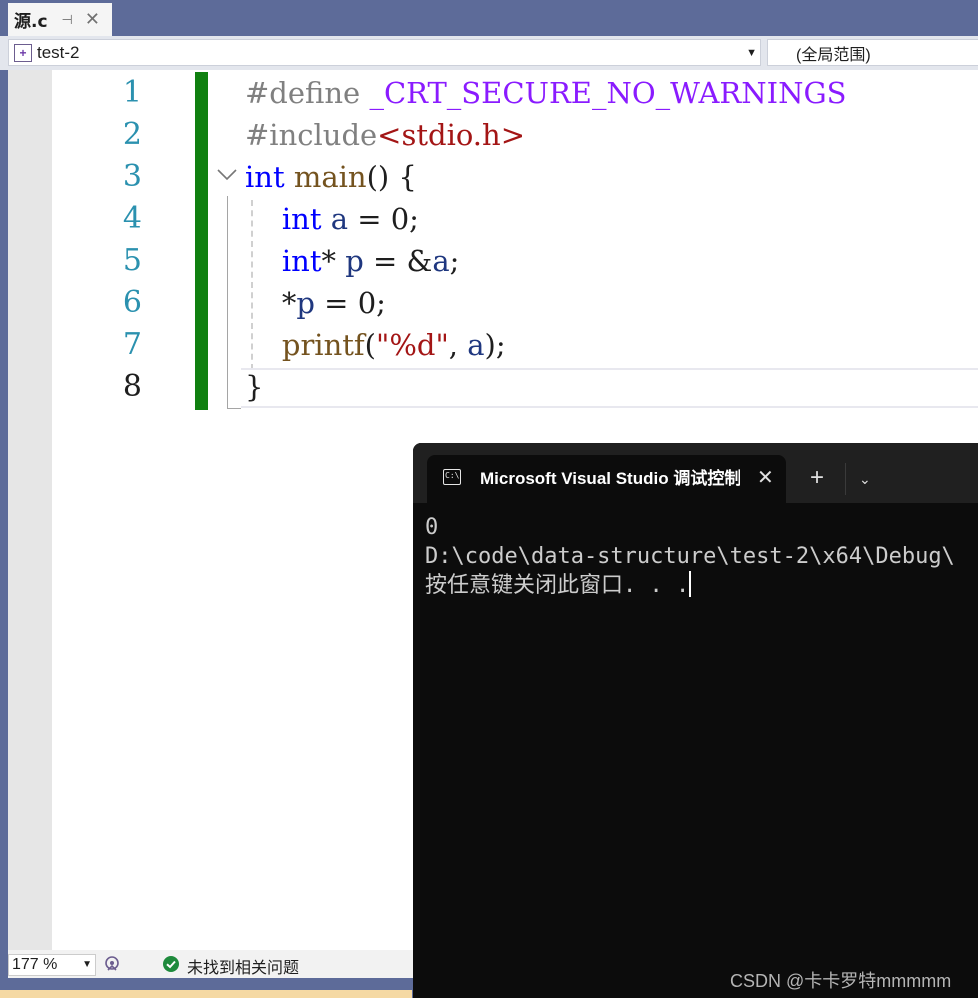 The height and width of the screenshot is (998, 978). What do you see at coordinates (610, 478) in the screenshot?
I see `console-tab-title: Microsoft Visual Studio 调试控制台` at bounding box center [610, 478].